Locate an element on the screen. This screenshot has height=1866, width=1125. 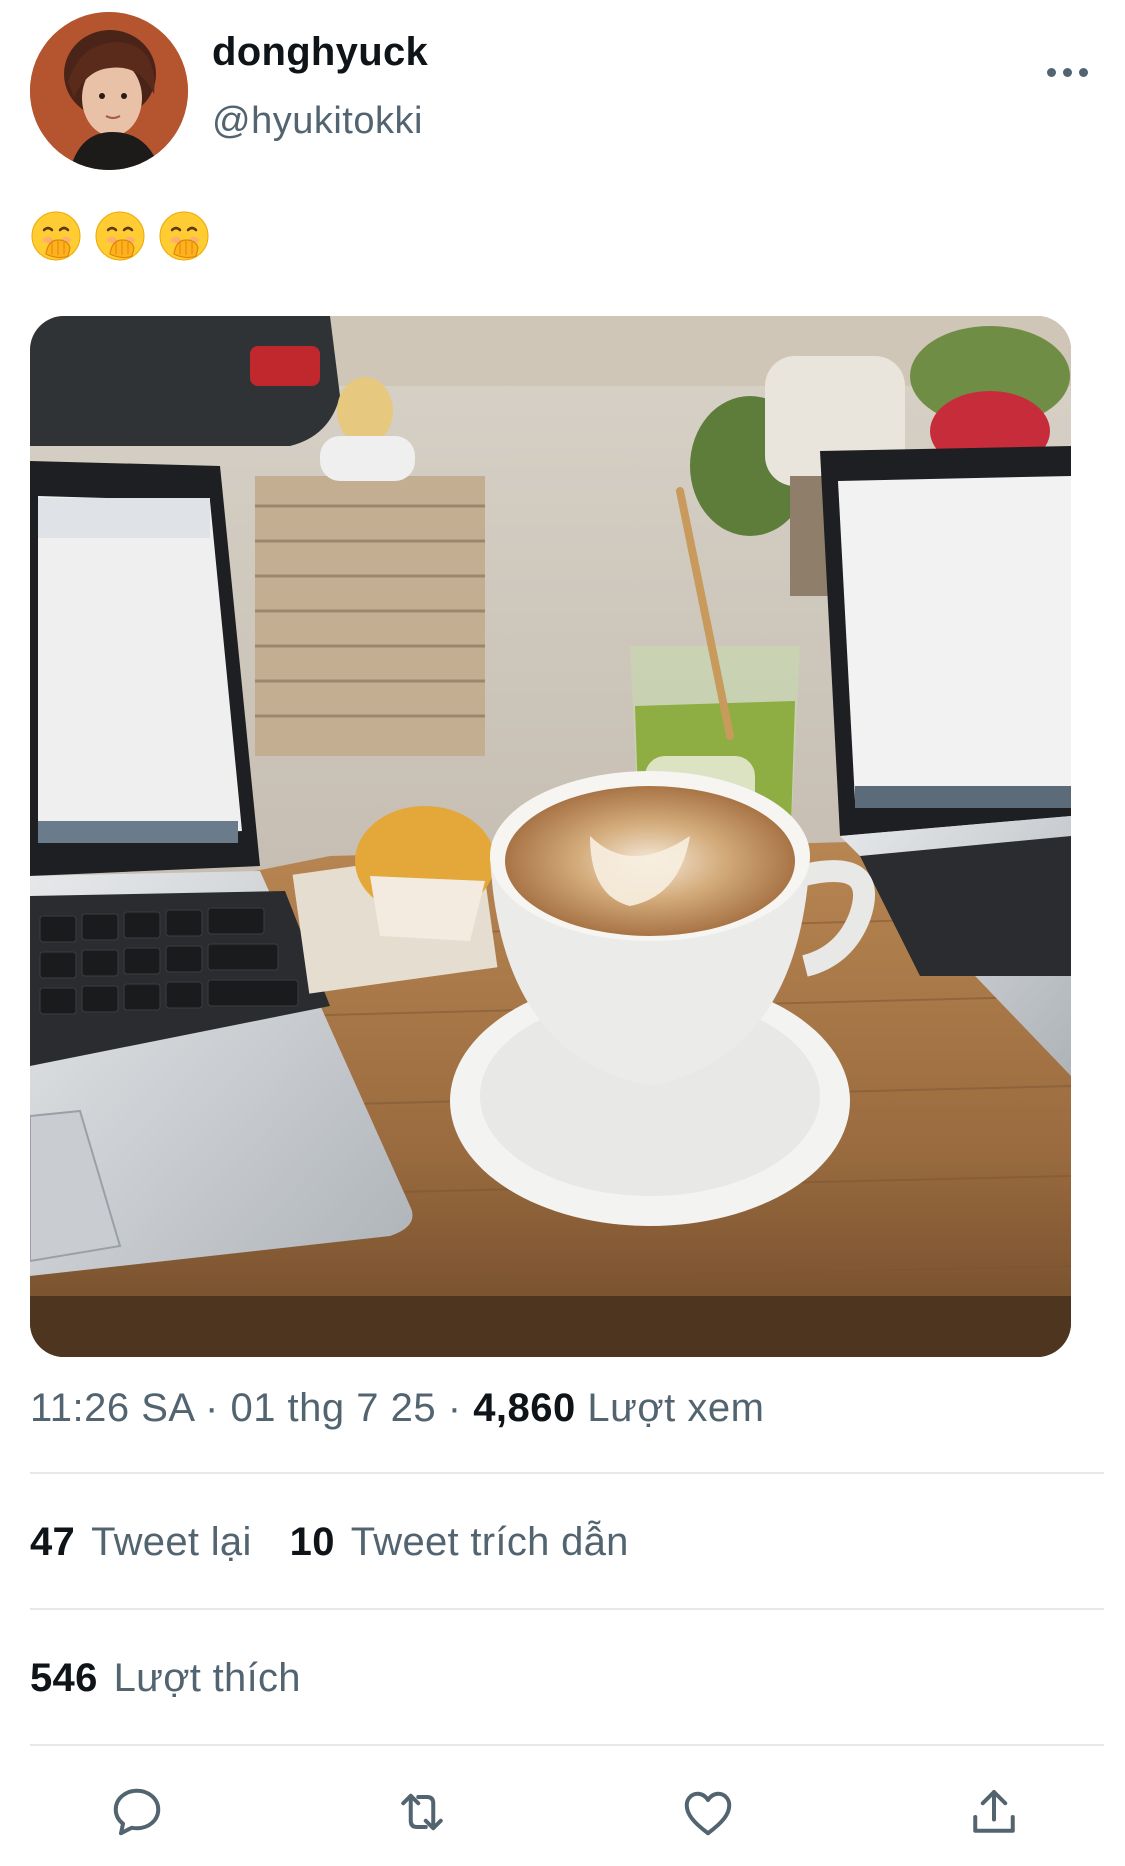
tweet-time: 11:26 SA is located at coordinates (111, 1408).